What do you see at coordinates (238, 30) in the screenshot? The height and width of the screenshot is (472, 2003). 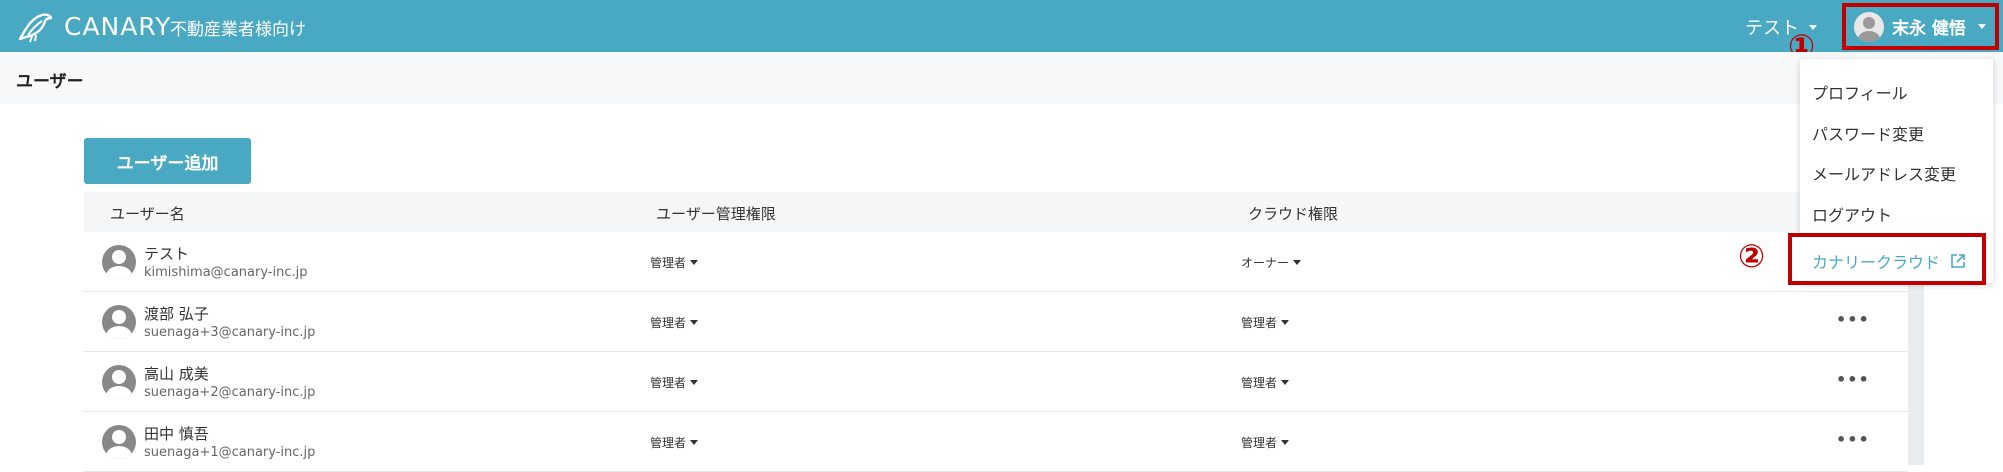 I see `brand-subtitle: 不動産業者様向け` at bounding box center [238, 30].